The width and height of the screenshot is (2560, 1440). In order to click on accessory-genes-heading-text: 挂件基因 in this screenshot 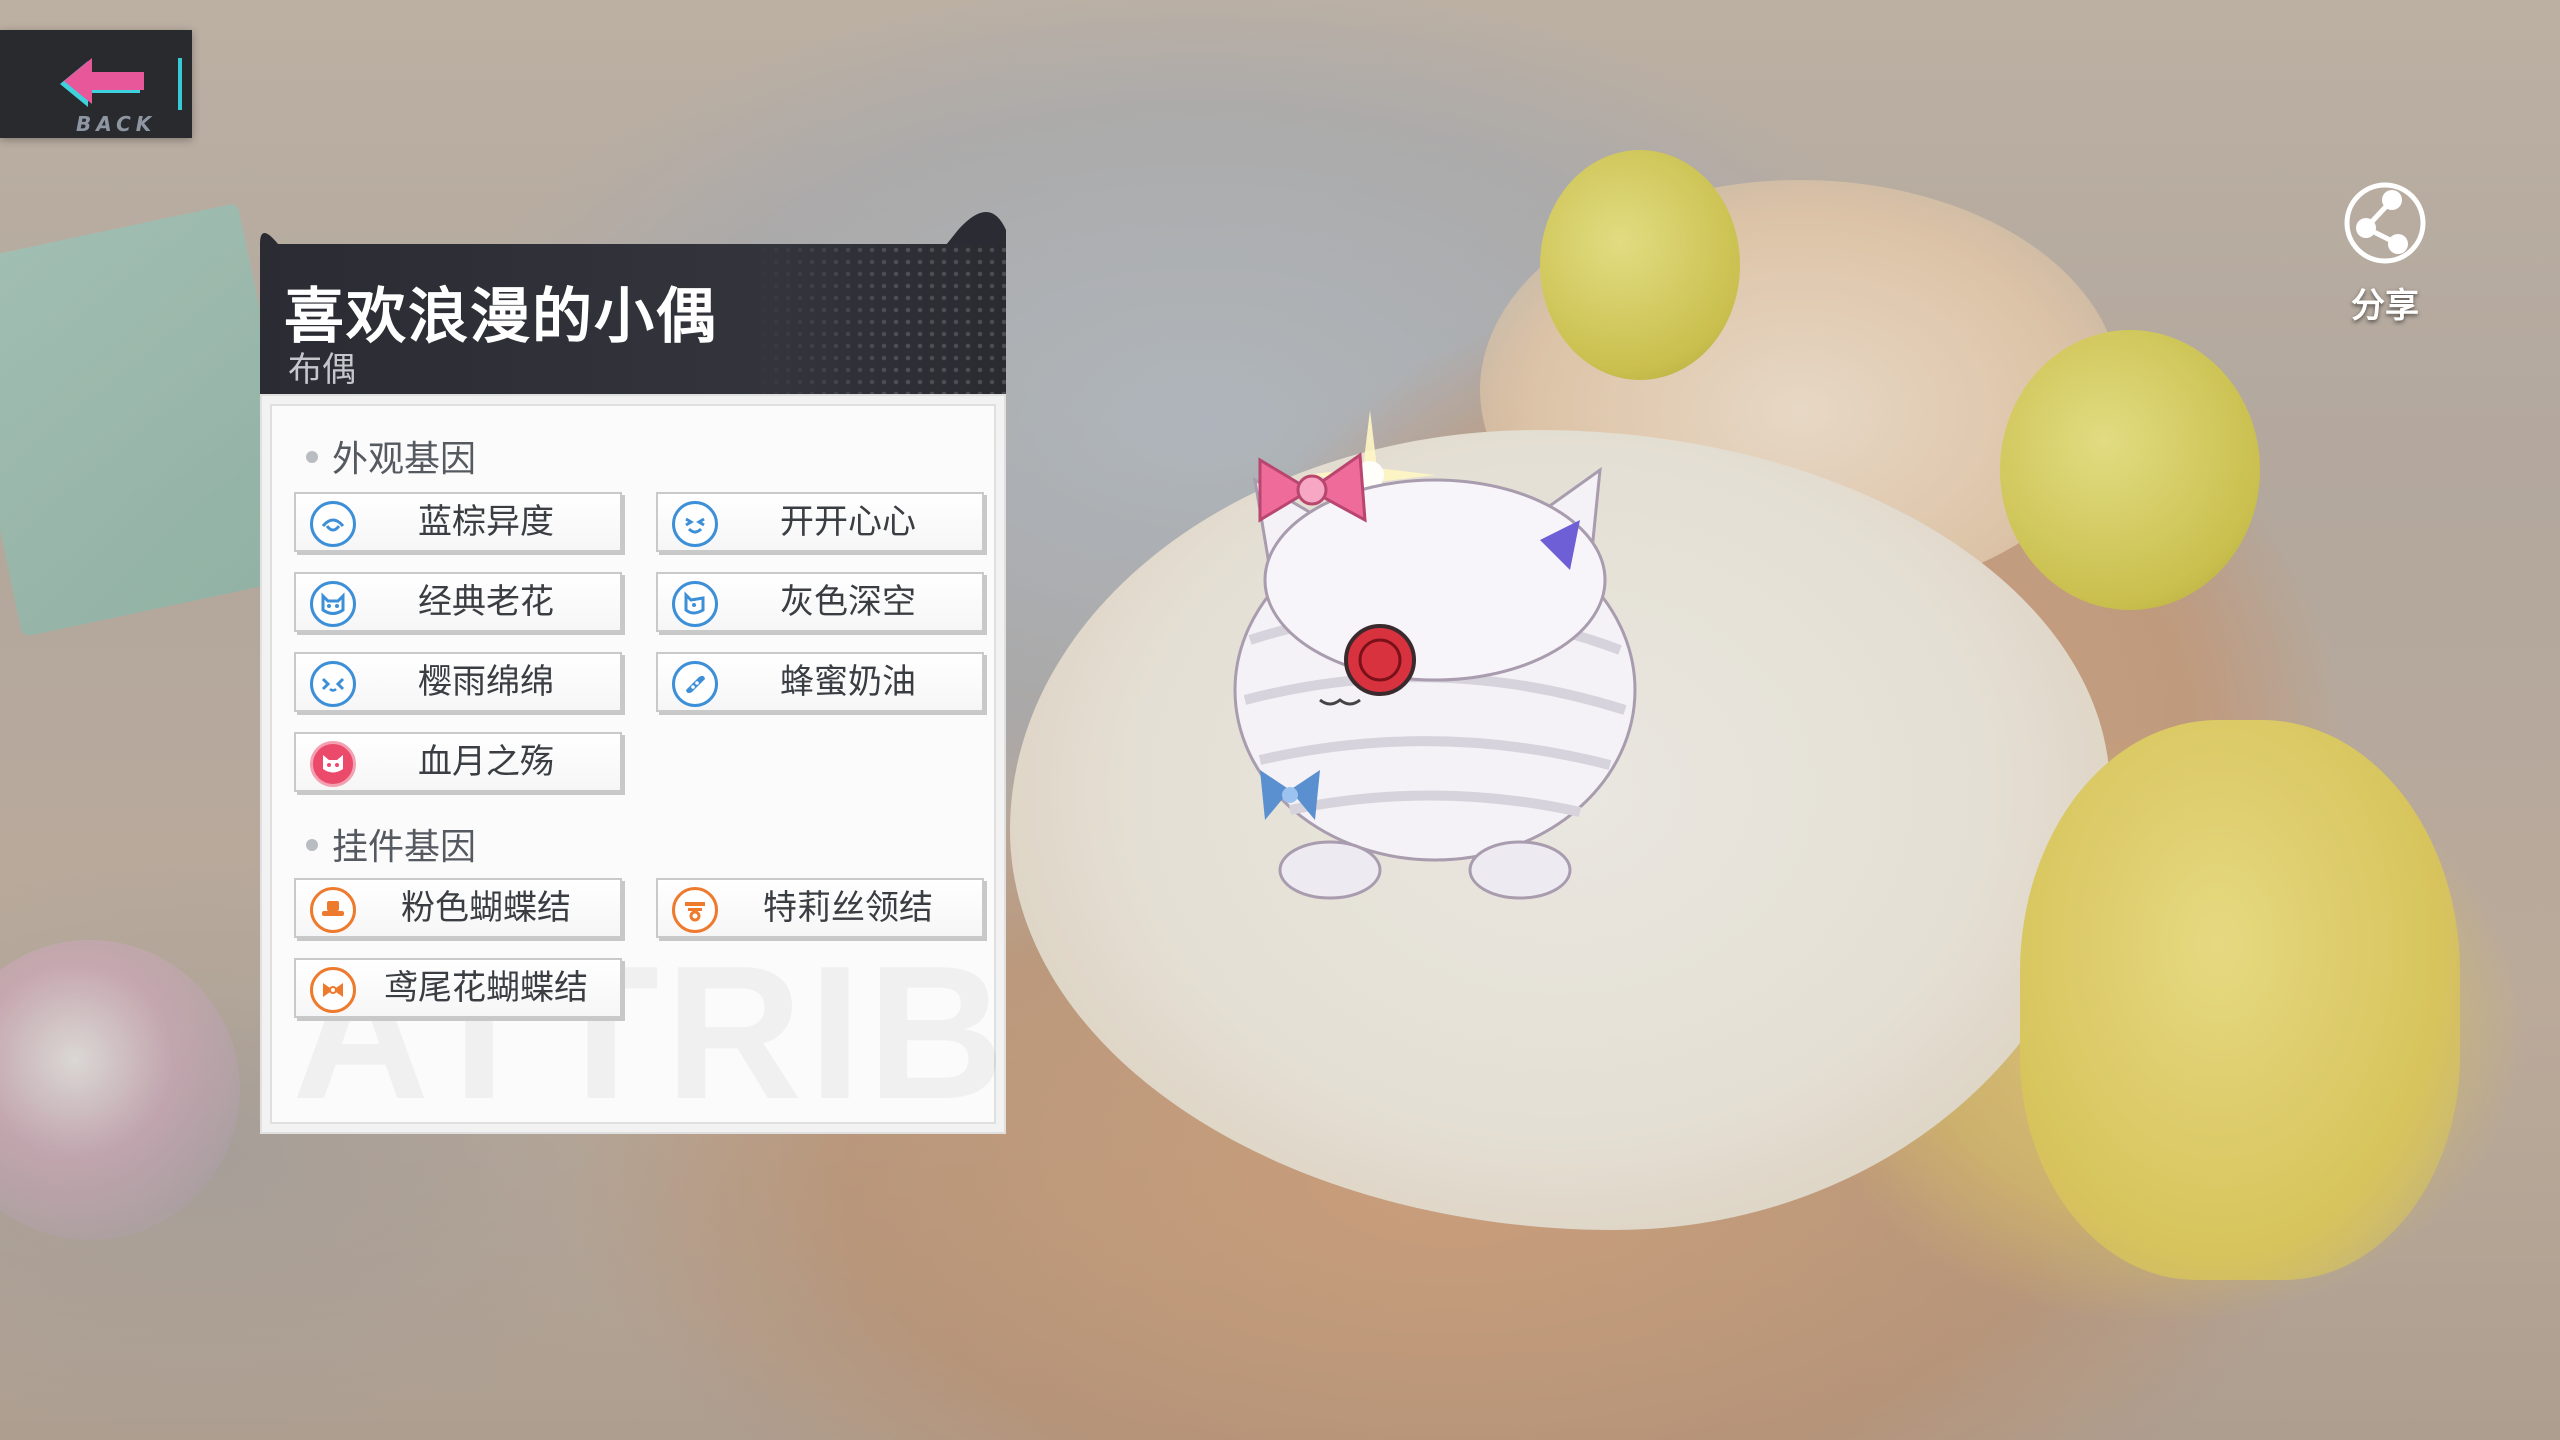, I will do `click(404, 847)`.